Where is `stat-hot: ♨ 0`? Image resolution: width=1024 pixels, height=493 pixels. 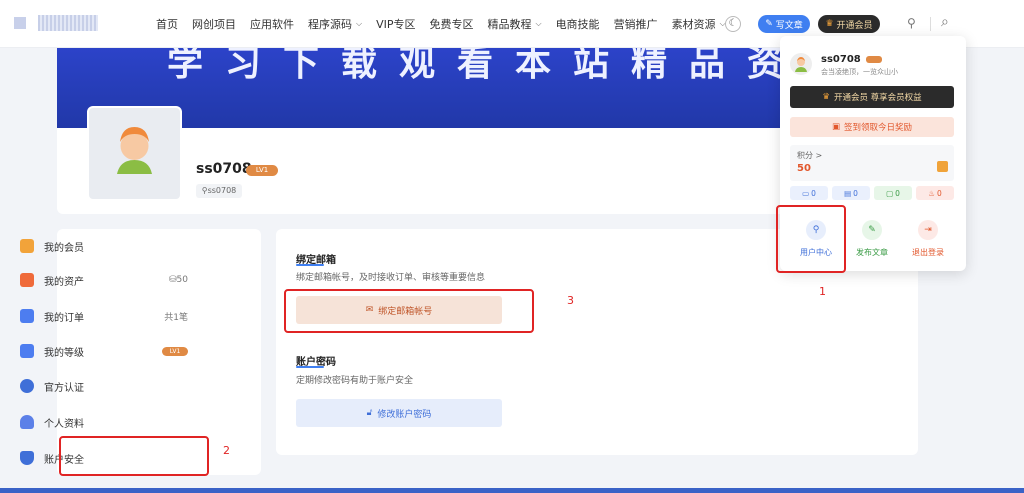
stat-hot: ♨ 0 is located at coordinates (935, 193).